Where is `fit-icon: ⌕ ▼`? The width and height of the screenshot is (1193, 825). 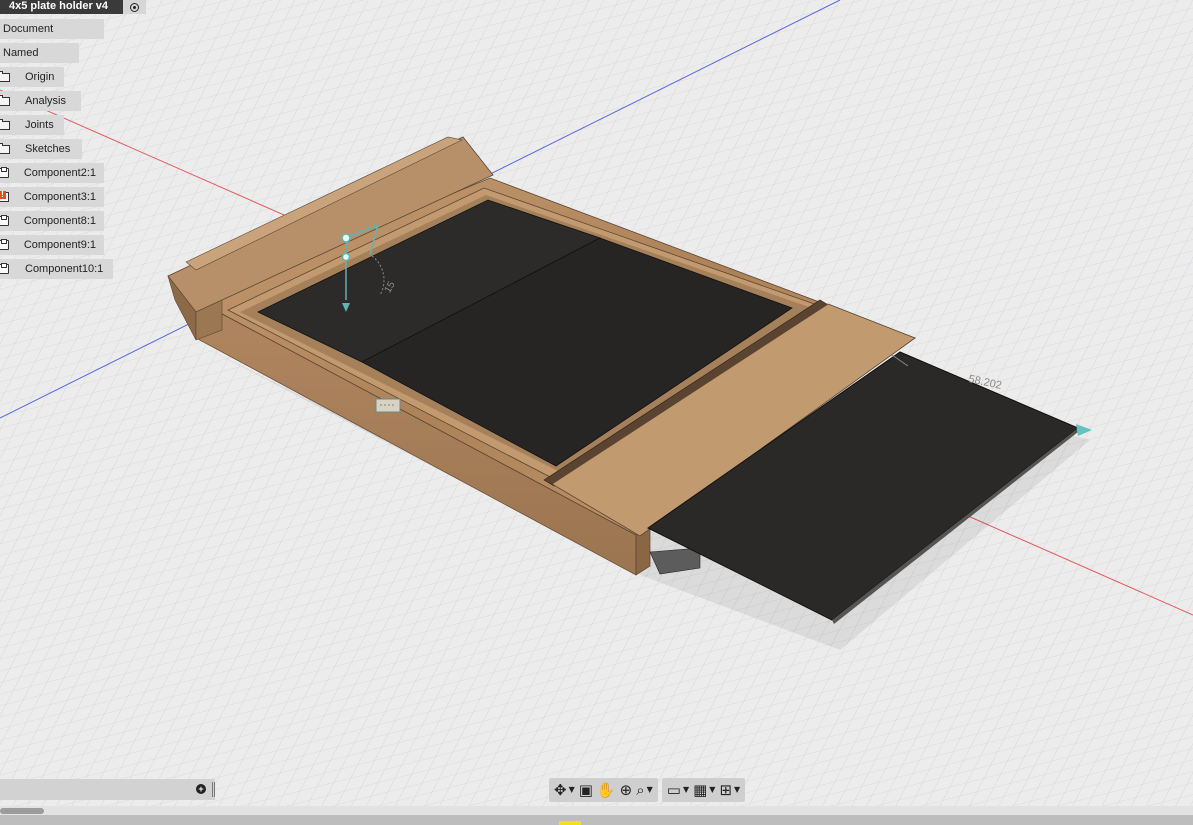 fit-icon: ⌕ ▼ is located at coordinates (644, 790).